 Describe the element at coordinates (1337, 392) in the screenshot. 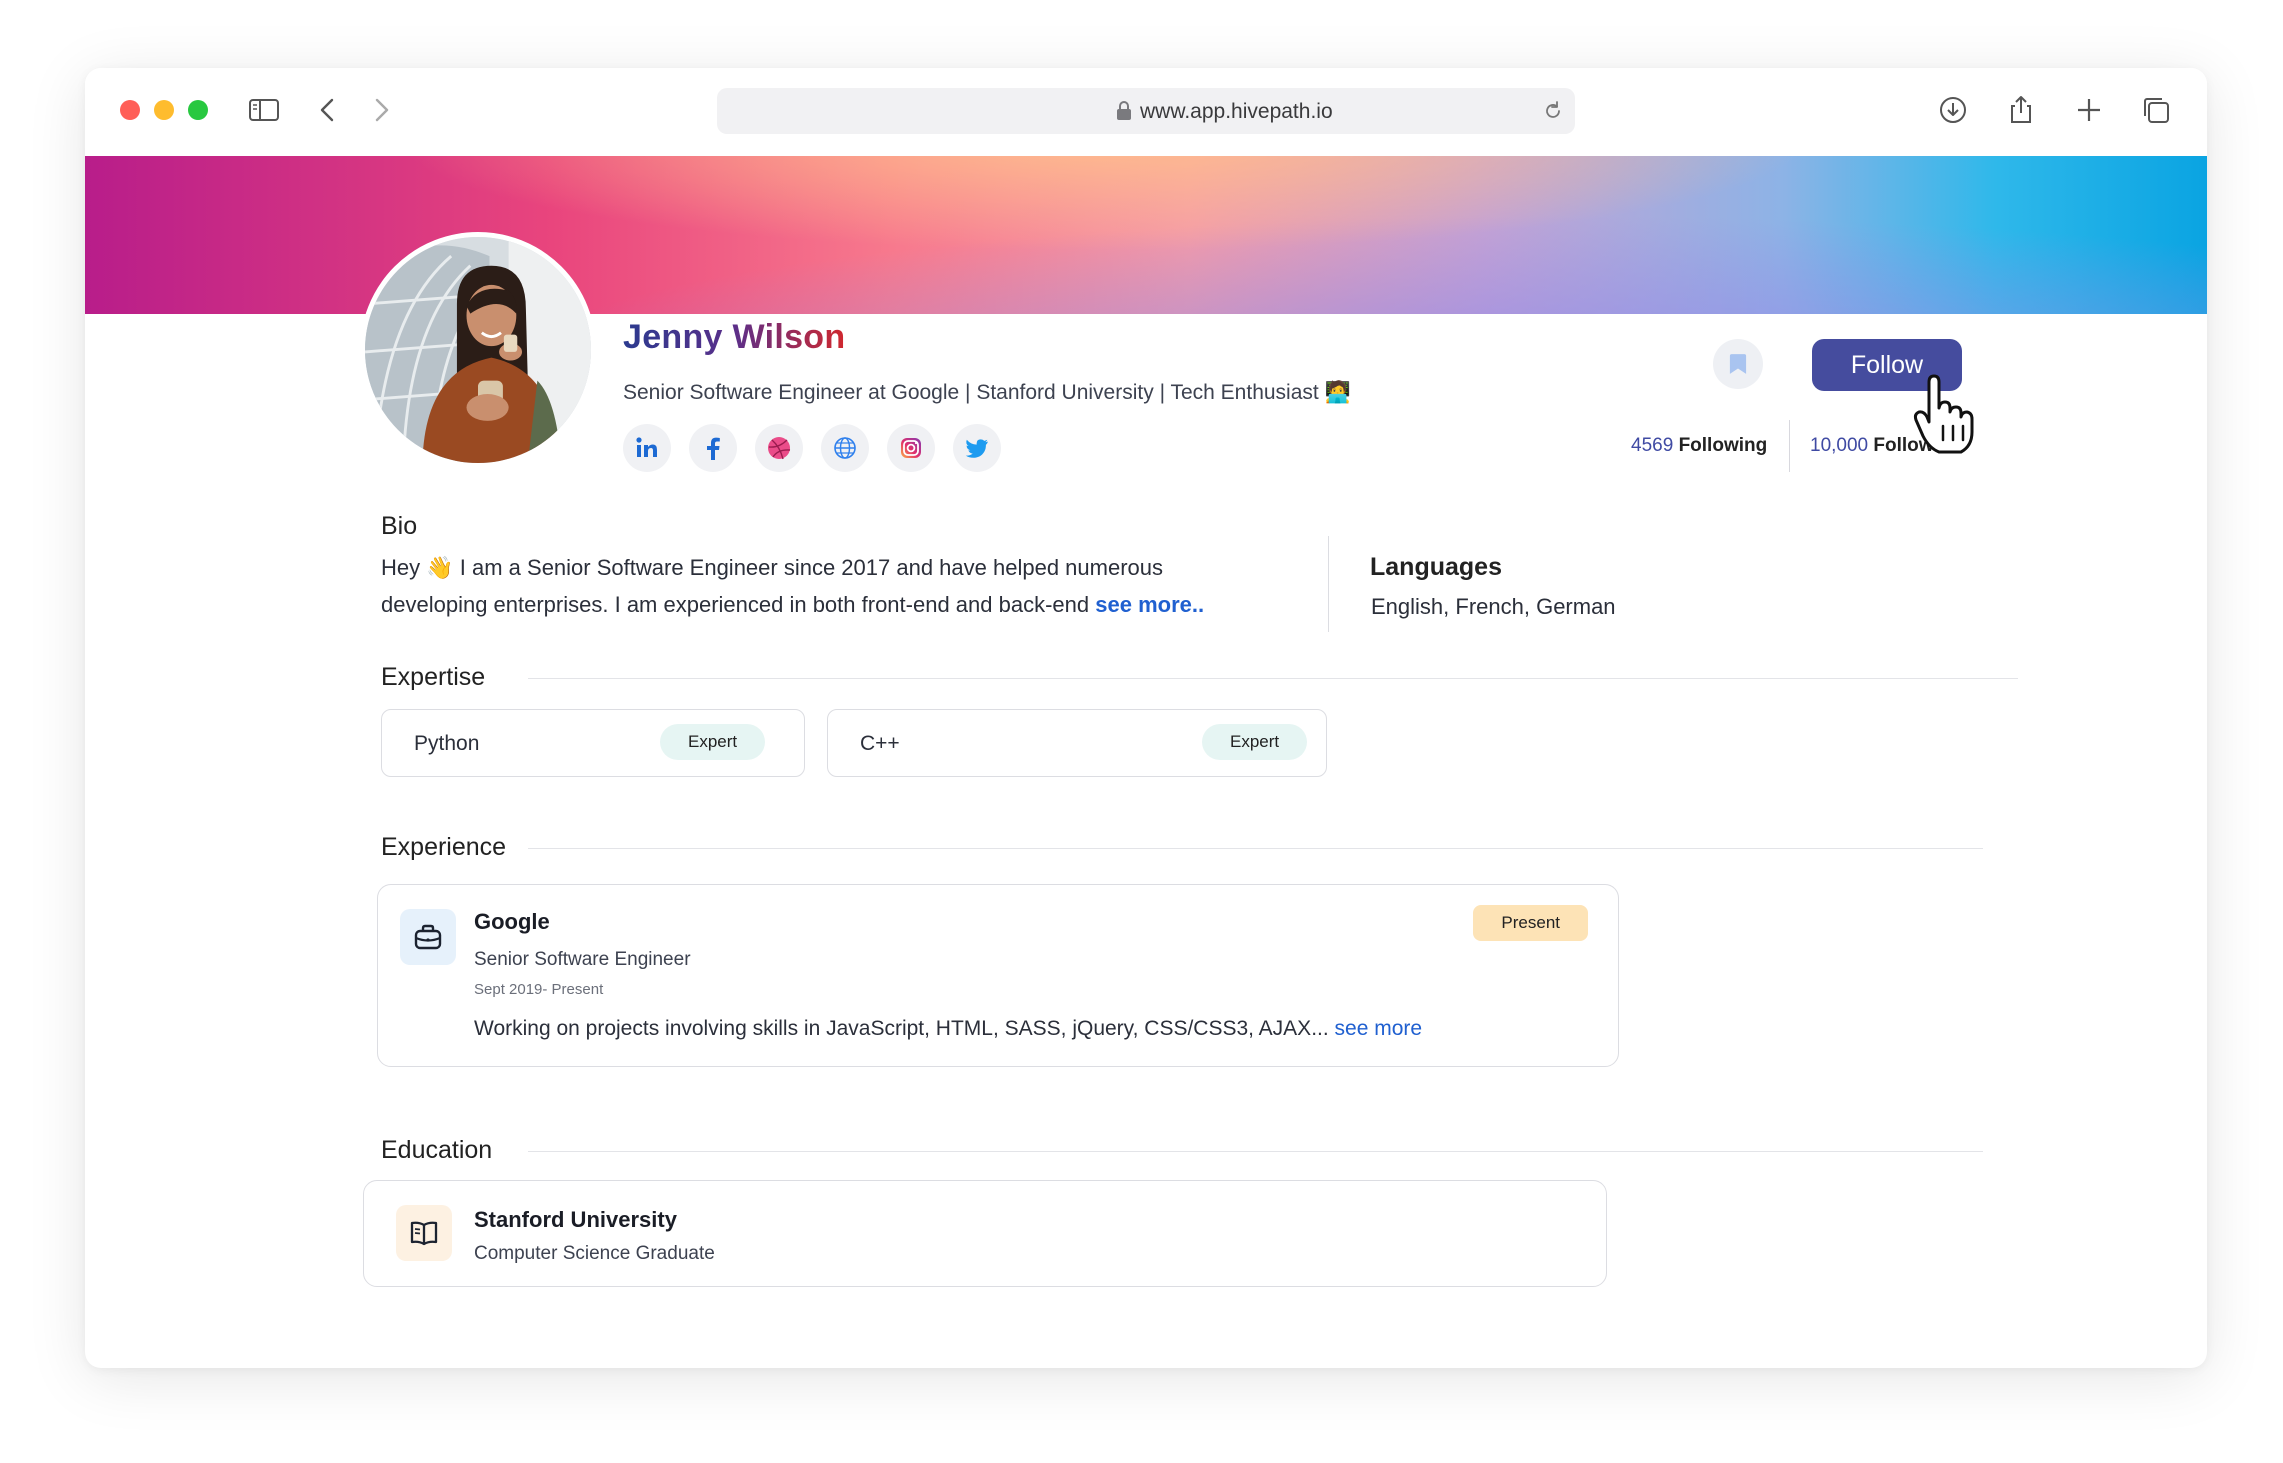

I see `technologist-emoji: 🧑‍💻` at that location.